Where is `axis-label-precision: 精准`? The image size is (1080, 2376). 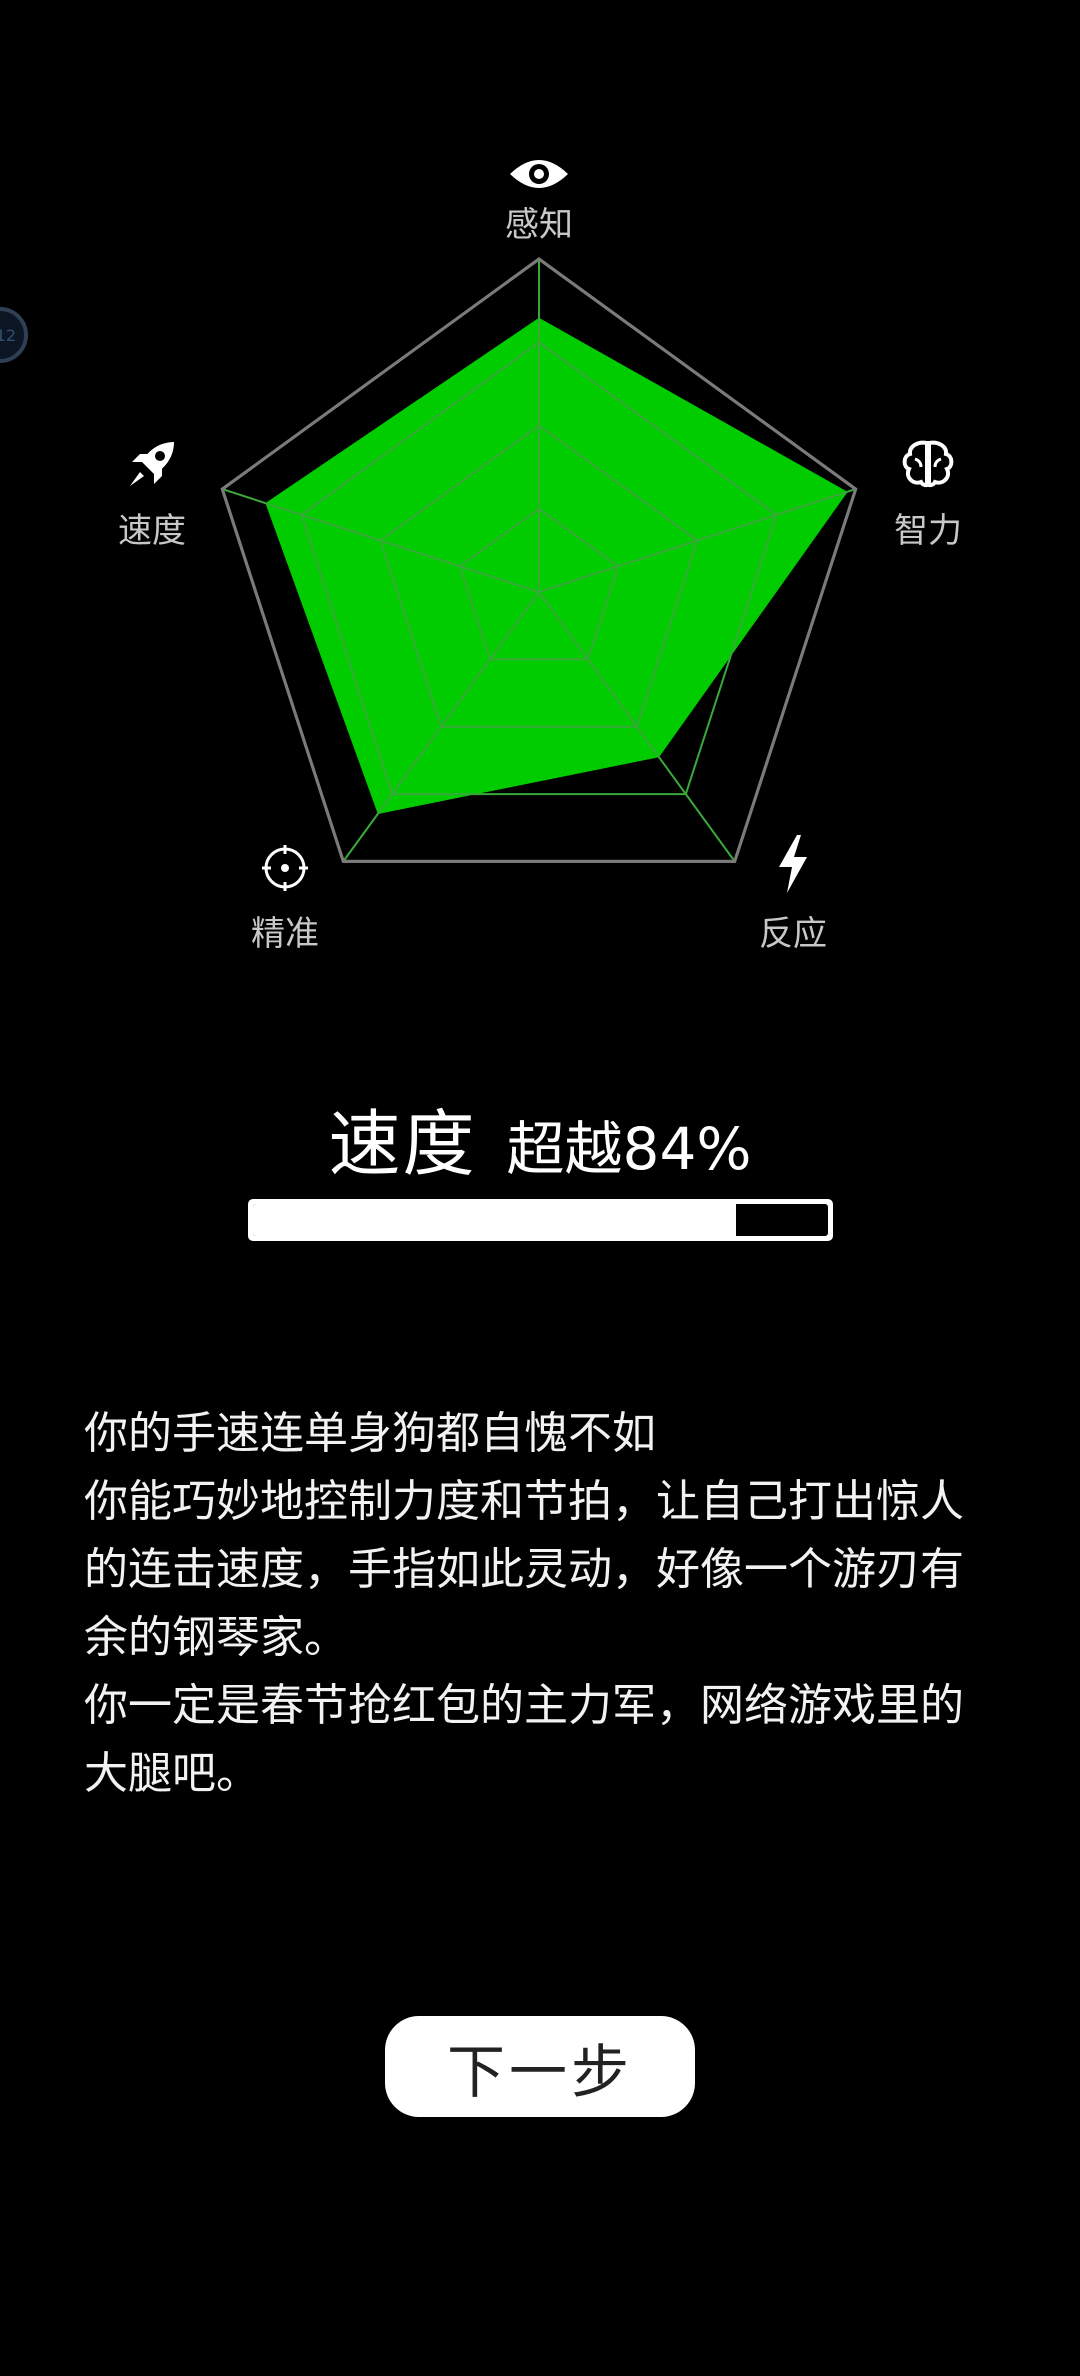 axis-label-precision: 精准 is located at coordinates (285, 934).